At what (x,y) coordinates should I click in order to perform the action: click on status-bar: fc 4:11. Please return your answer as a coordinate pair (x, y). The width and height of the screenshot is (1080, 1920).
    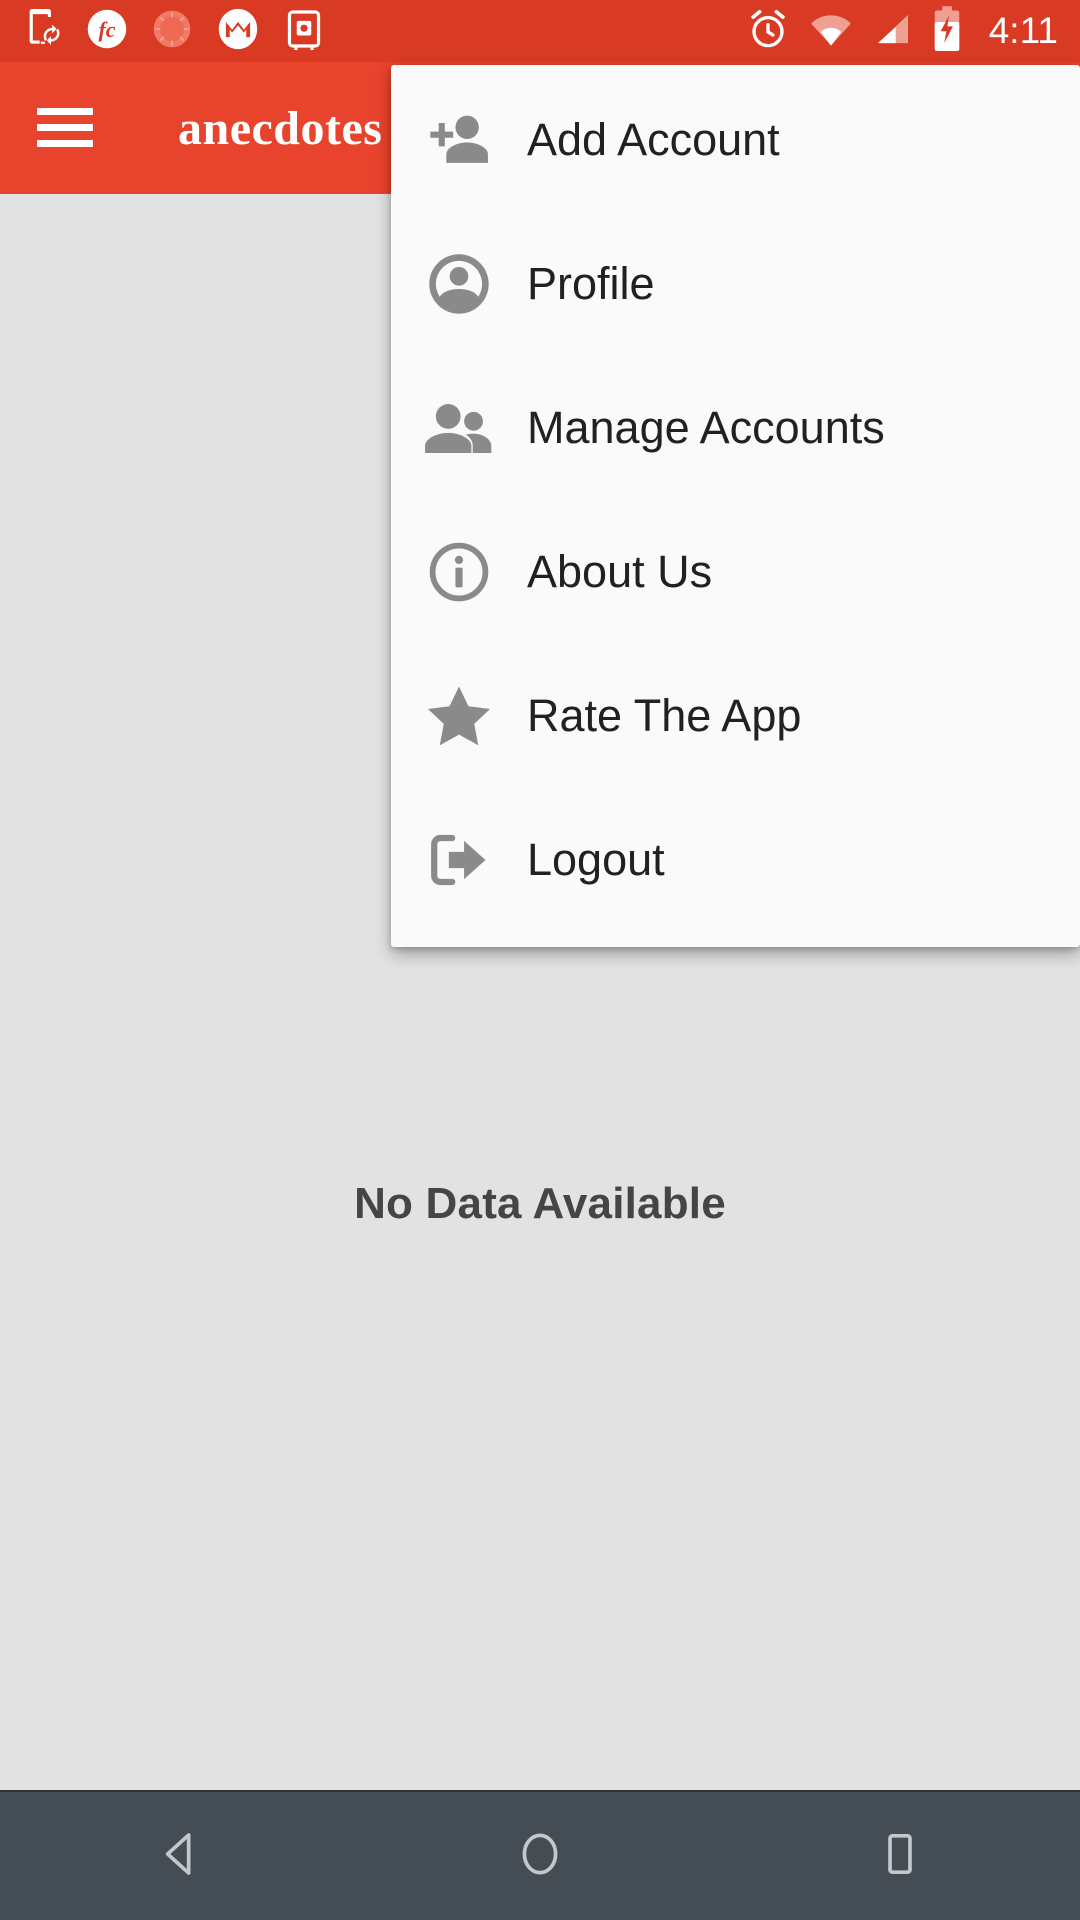
    Looking at the image, I should click on (540, 31).